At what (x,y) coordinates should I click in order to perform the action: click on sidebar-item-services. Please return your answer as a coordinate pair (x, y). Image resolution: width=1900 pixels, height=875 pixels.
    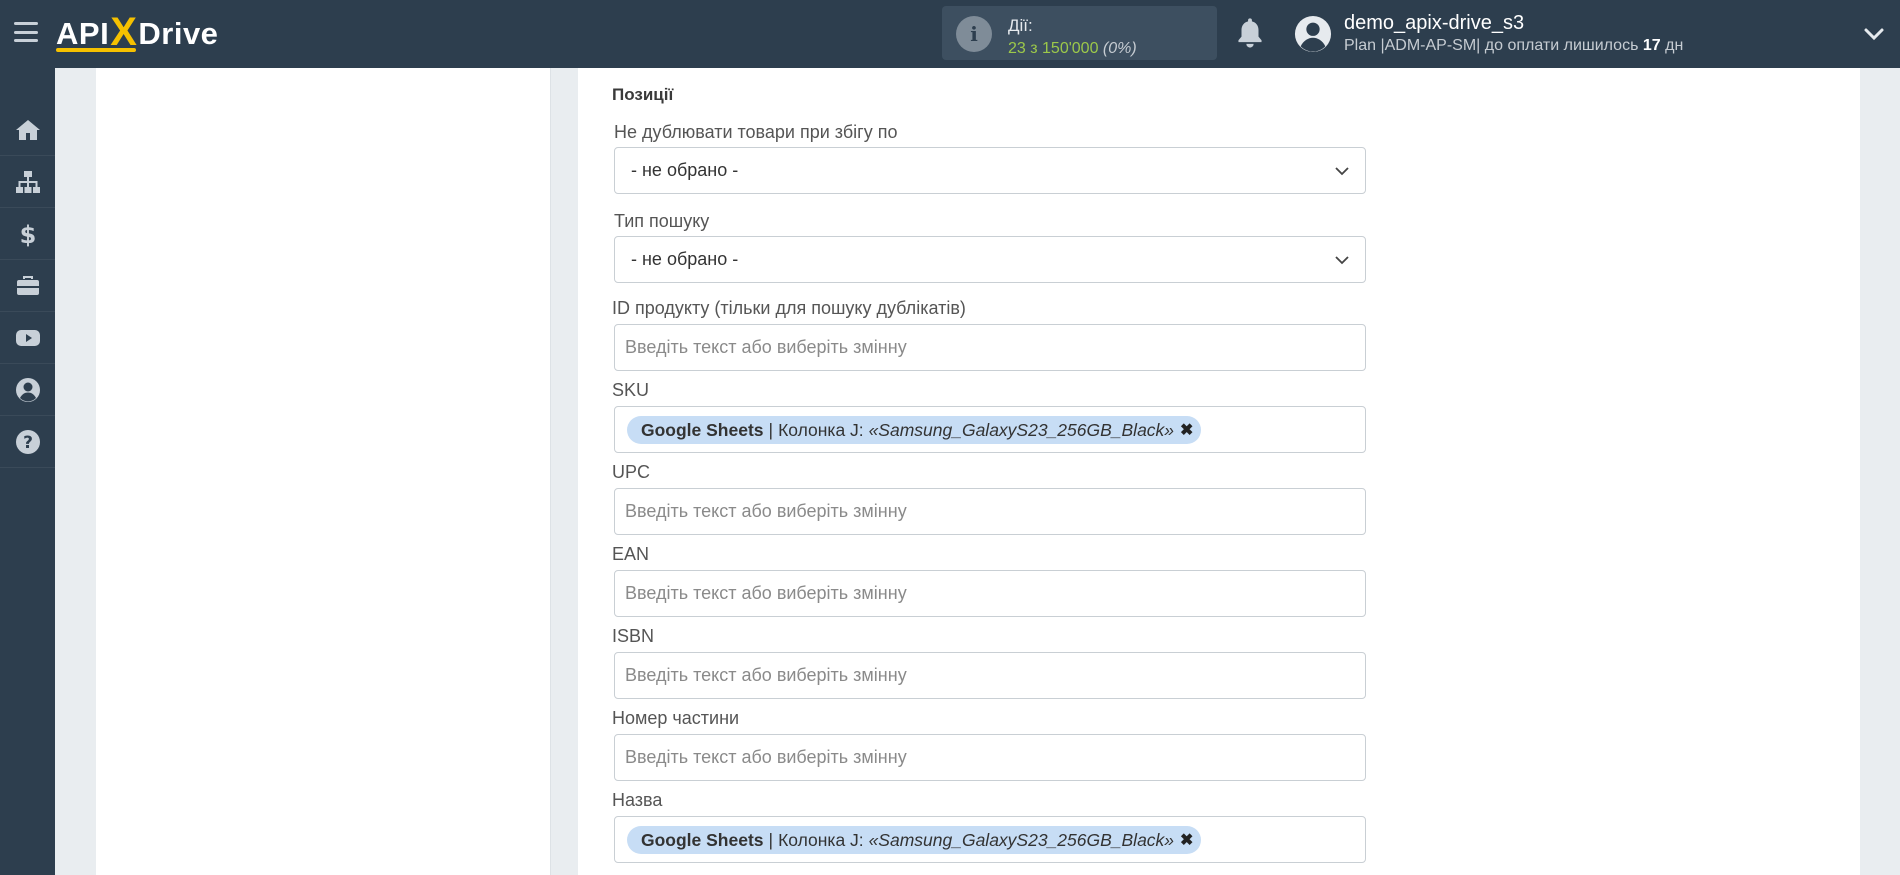
    Looking at the image, I should click on (27, 286).